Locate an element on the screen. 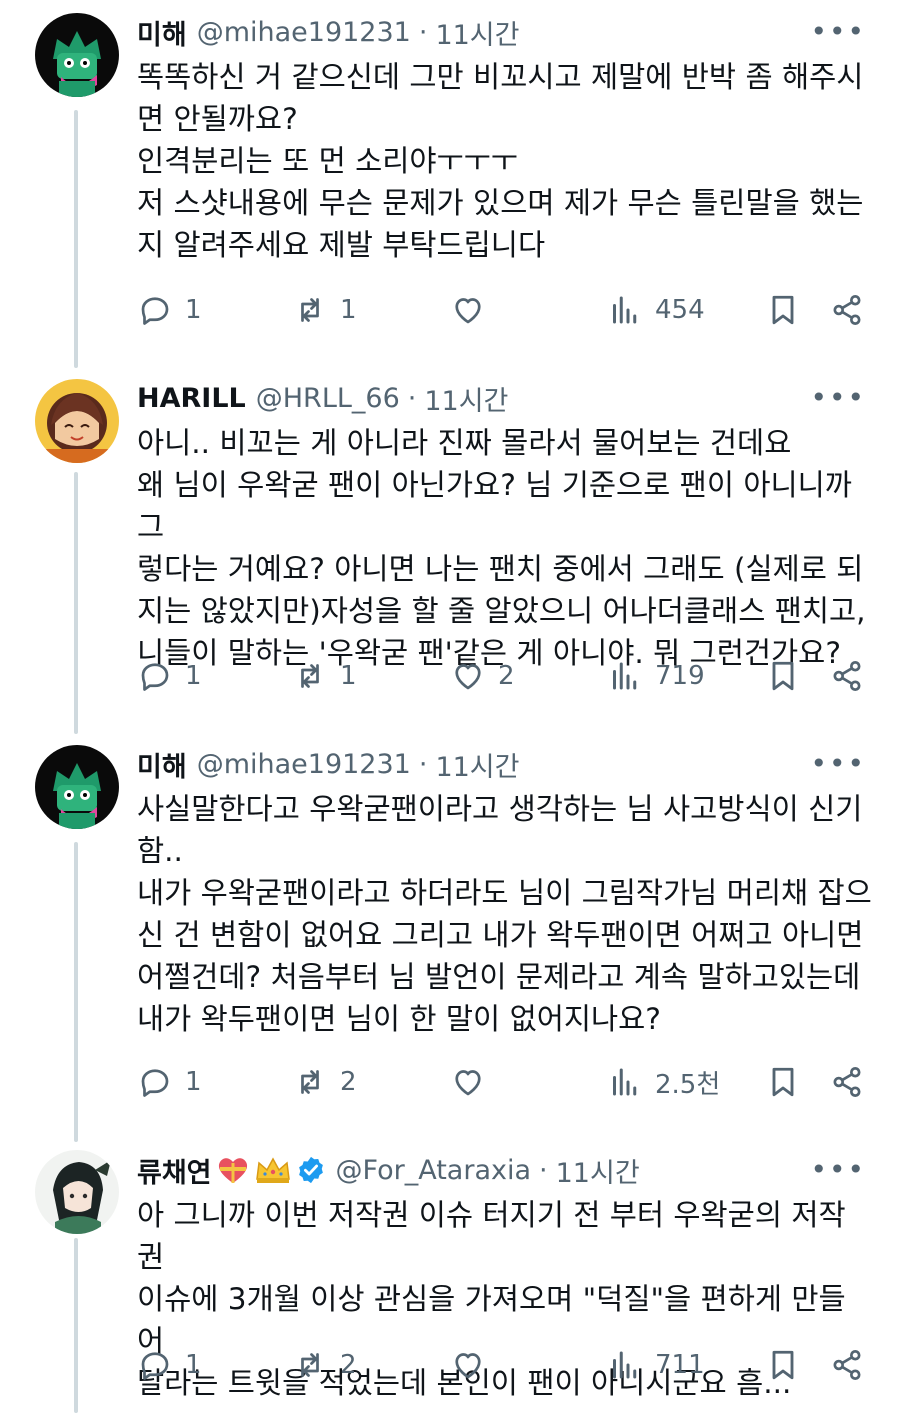  tweet-text-line: 아 그니까 이번 저작권 이슈 터지기 전 부터 우왁굳의 저작권 is located at coordinates (491, 1236).